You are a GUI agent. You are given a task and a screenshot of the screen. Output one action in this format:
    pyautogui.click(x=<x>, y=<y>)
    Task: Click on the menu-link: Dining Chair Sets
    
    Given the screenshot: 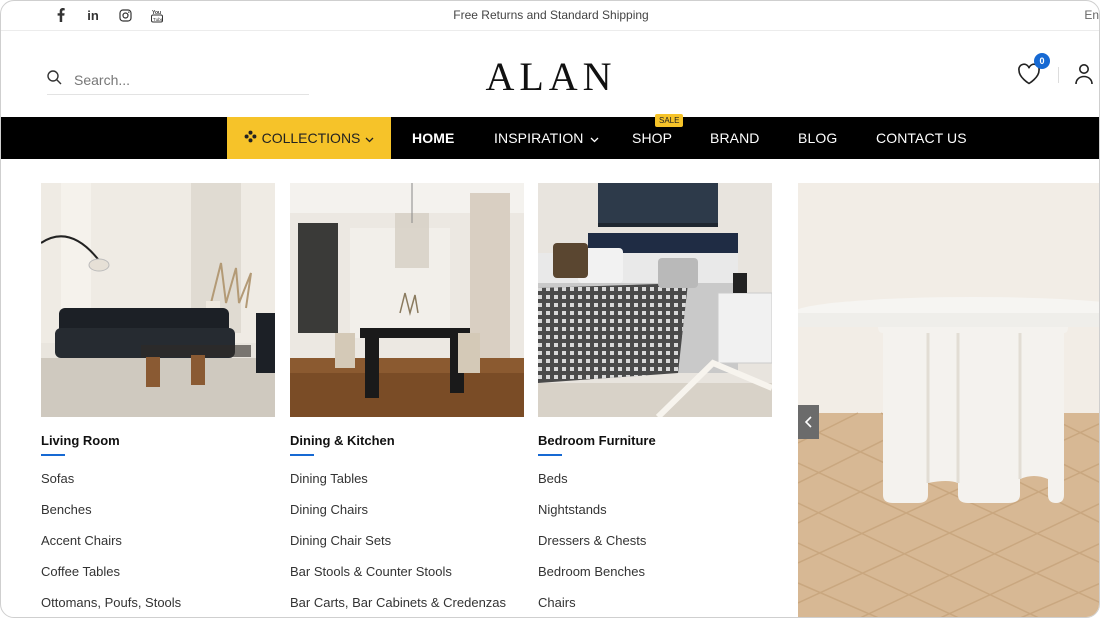 What is the action you would take?
    pyautogui.click(x=407, y=548)
    